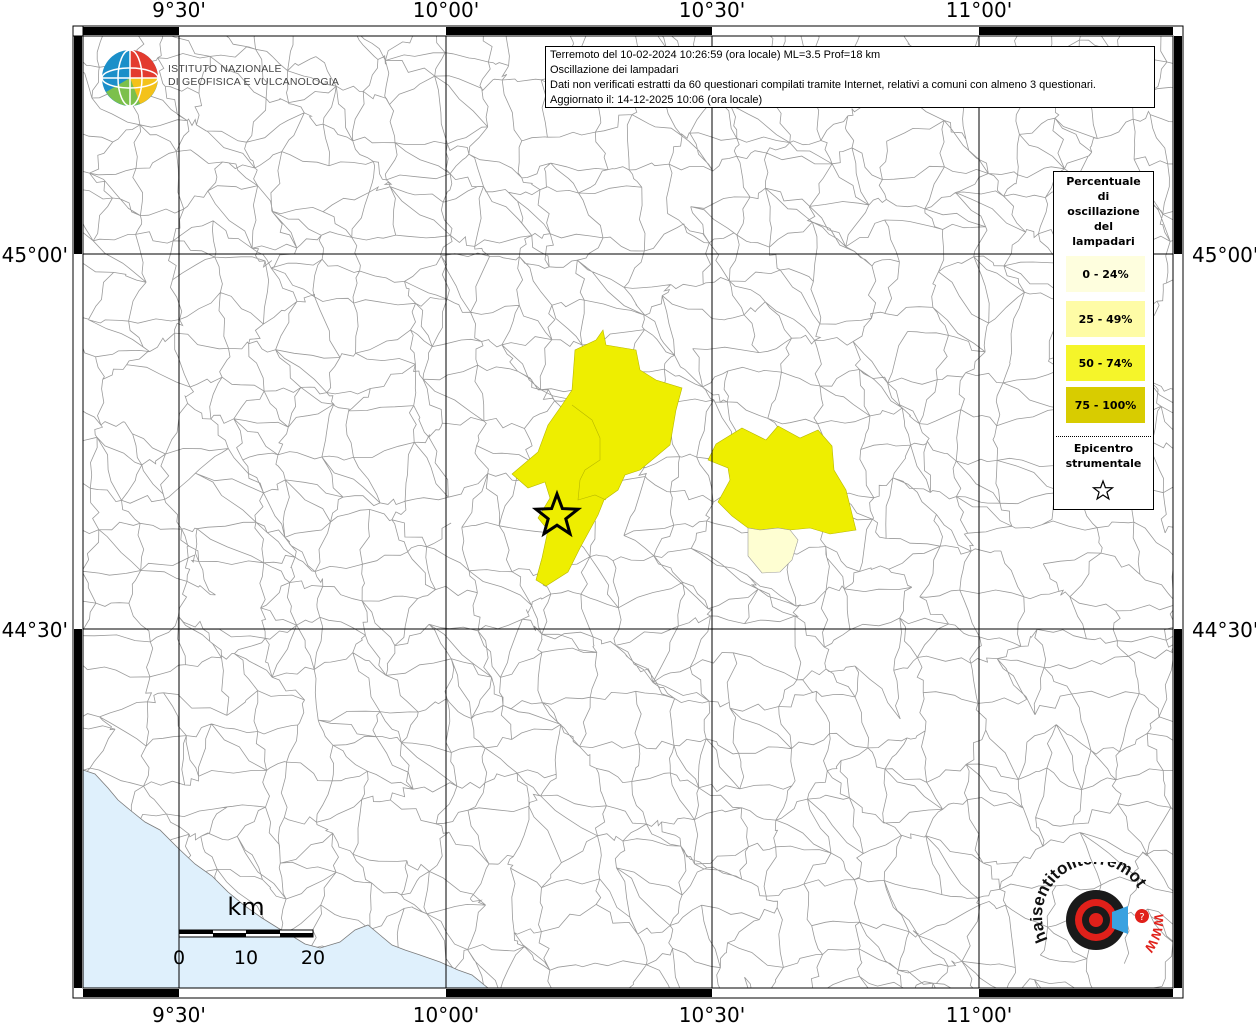 The image size is (1256, 1024). I want to click on lon-label-top-1: 9°30', so click(179, 11).